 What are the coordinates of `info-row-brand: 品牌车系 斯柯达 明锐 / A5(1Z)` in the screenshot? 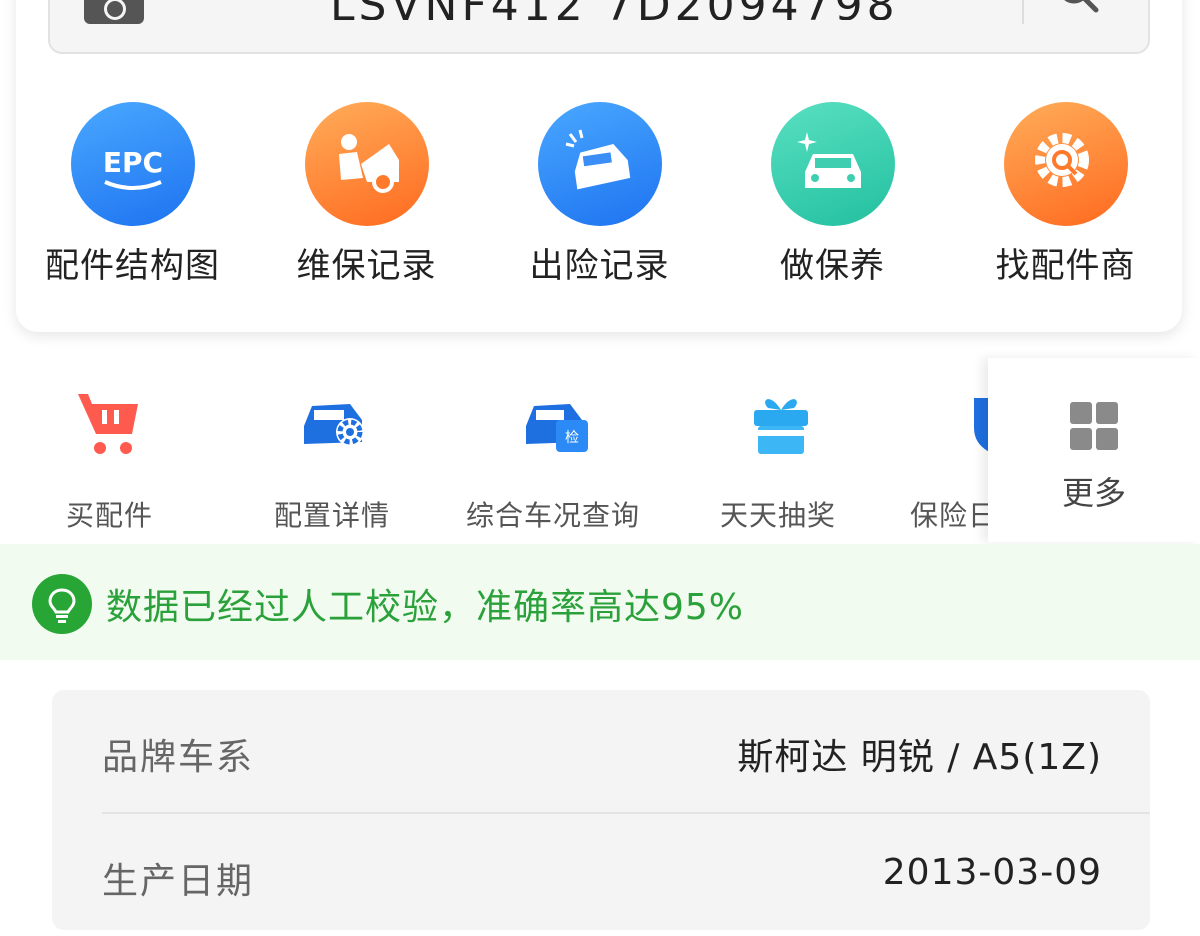 It's located at (602, 751).